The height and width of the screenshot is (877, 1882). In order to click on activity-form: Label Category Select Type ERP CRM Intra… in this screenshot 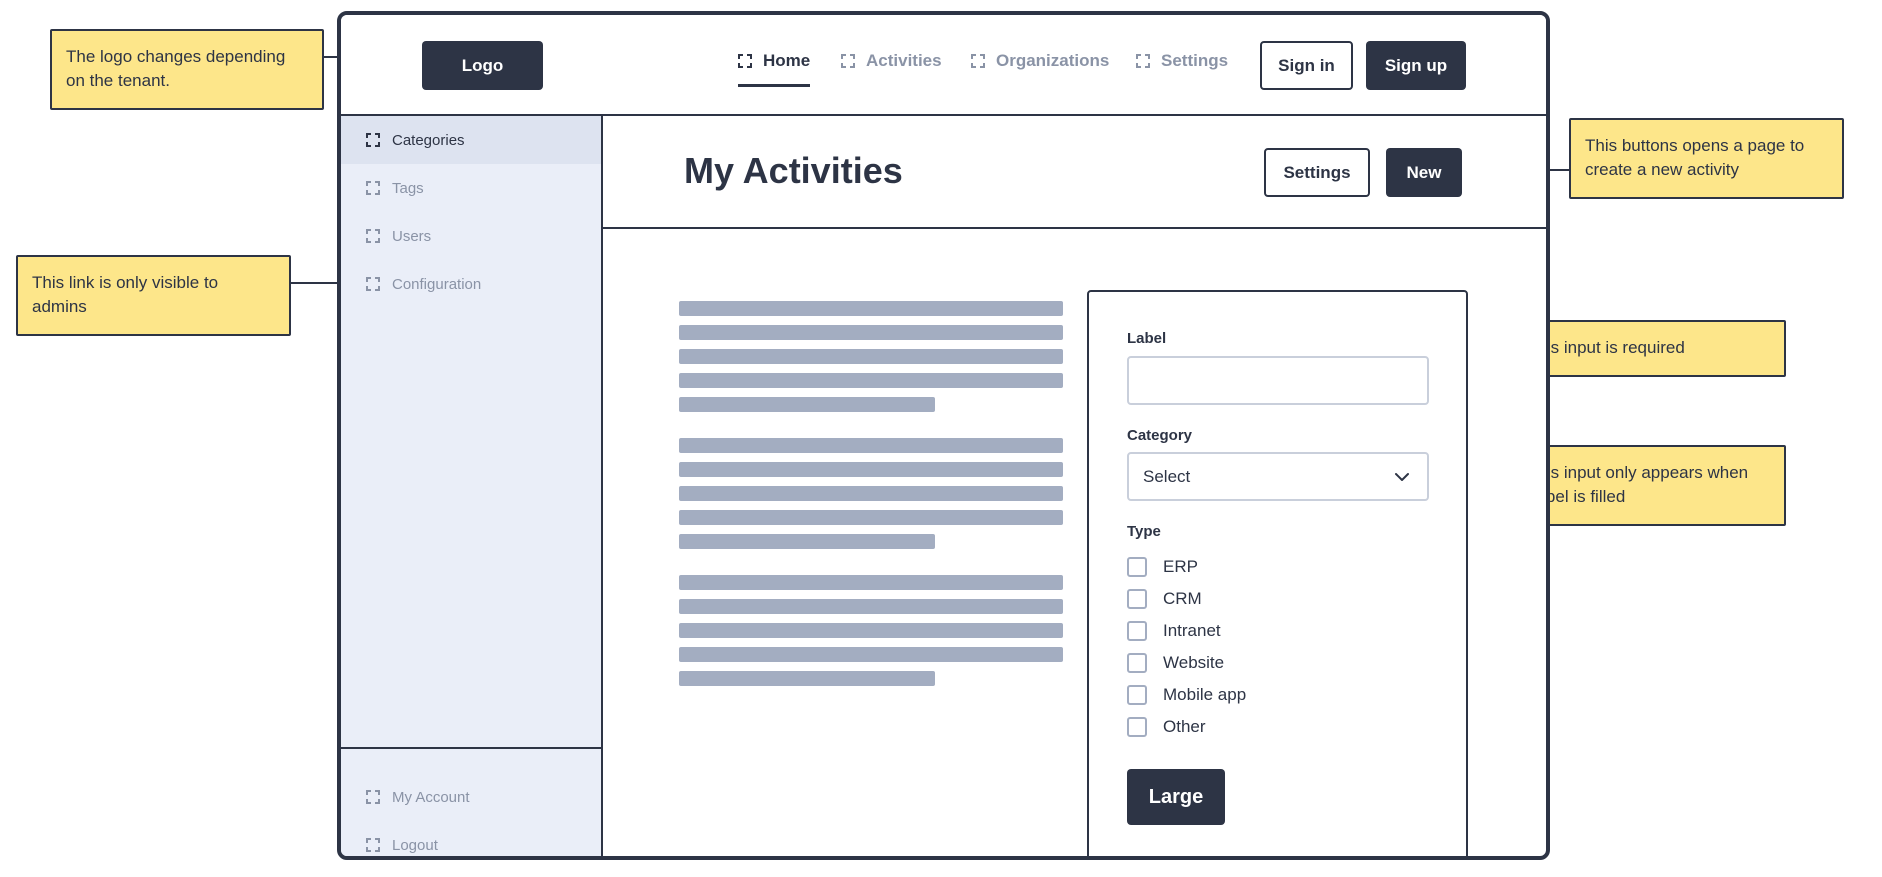, I will do `click(1277, 573)`.